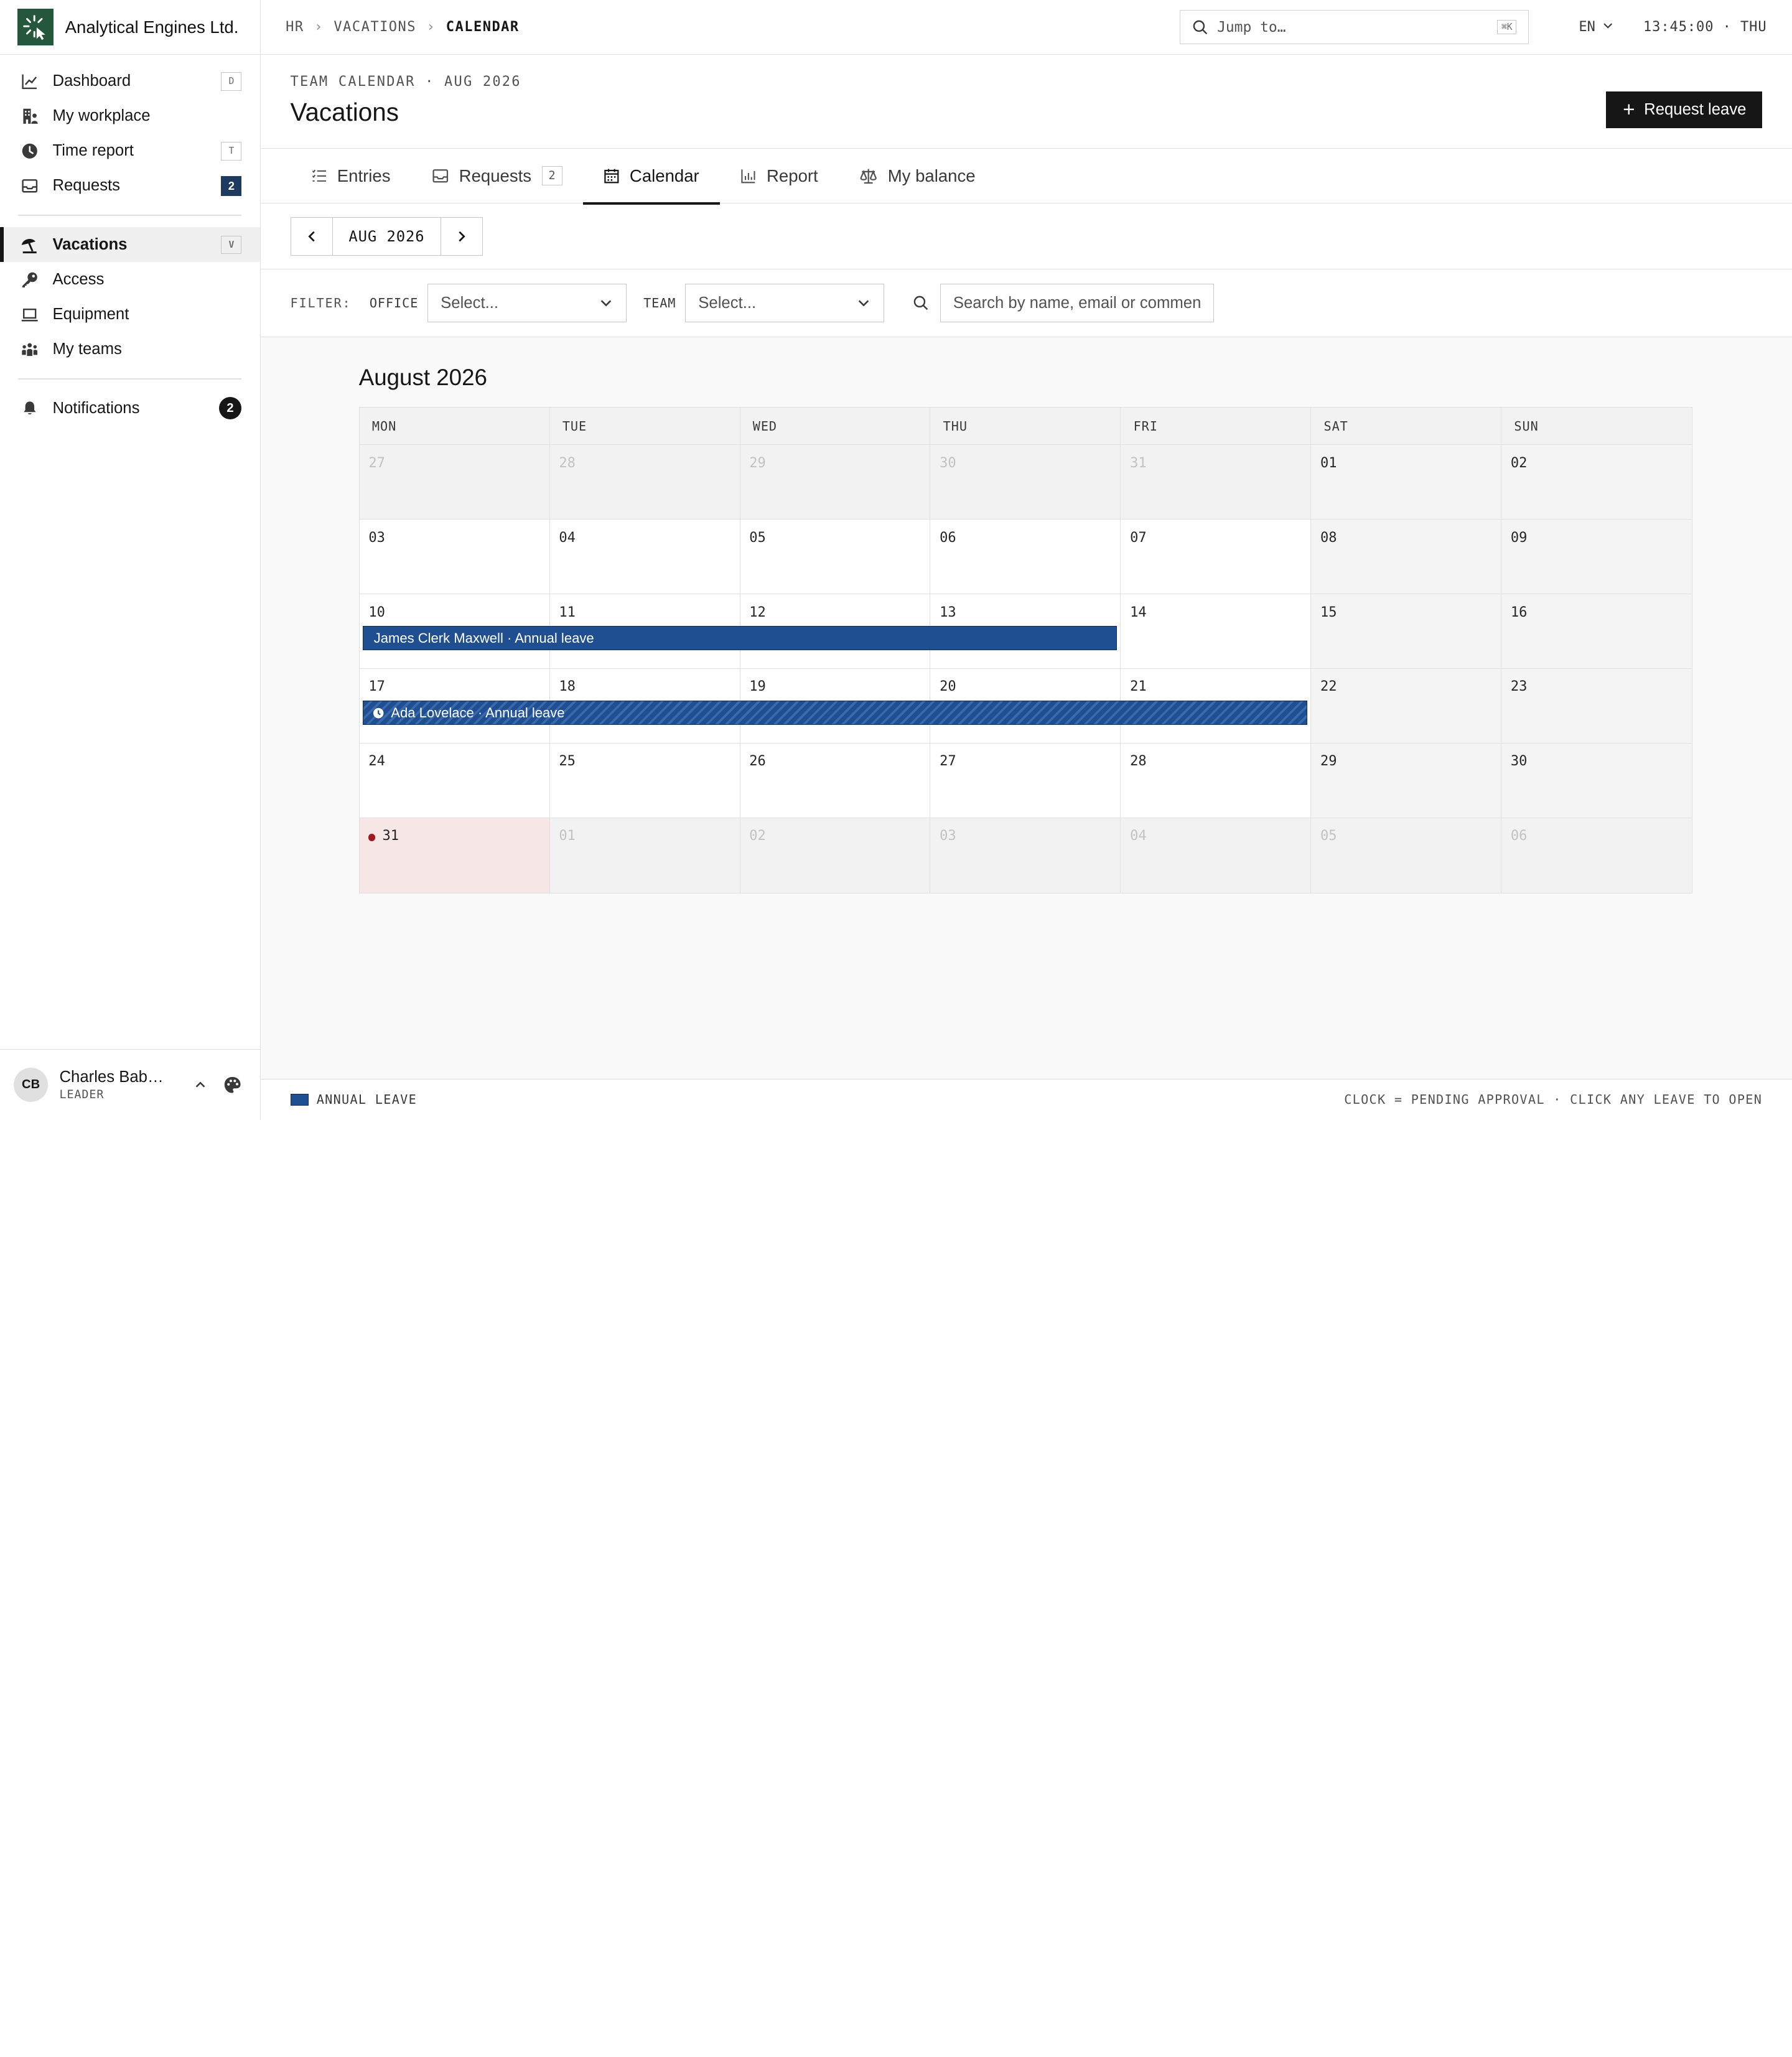 Image resolution: width=1792 pixels, height=2057 pixels. Describe the element at coordinates (1406, 780) in the screenshot. I see `calendar-day: 29` at that location.